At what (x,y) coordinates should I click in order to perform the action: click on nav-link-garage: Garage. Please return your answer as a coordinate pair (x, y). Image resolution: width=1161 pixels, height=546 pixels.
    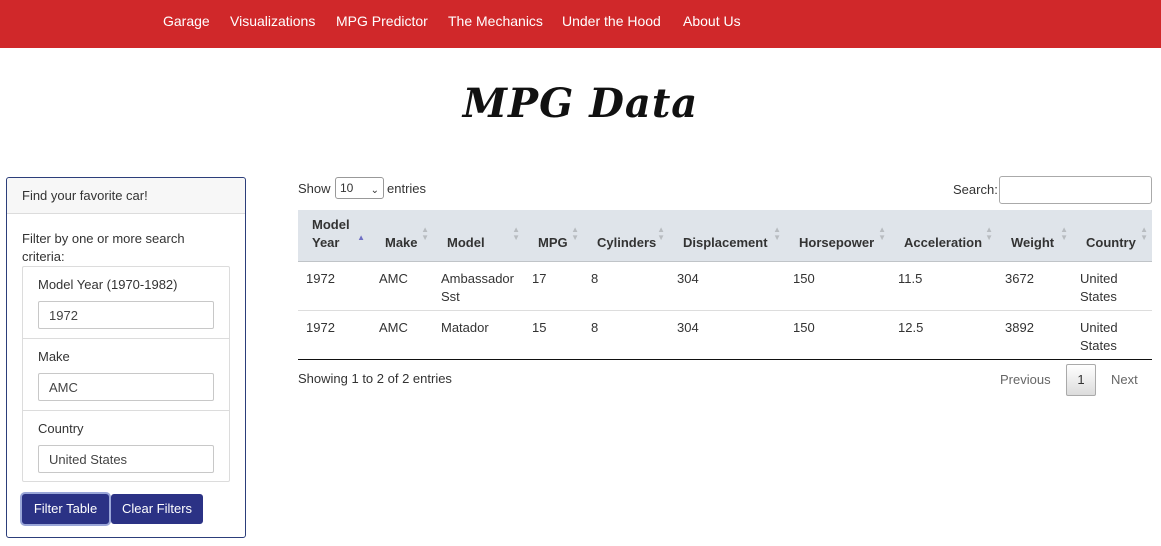
    Looking at the image, I should click on (186, 21).